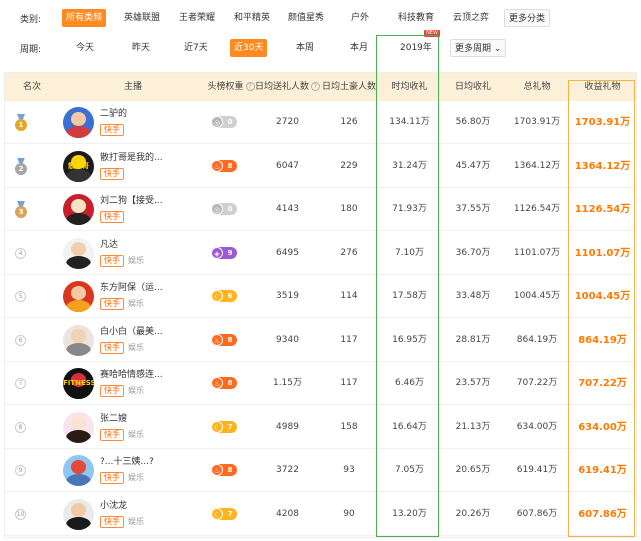 Image resolution: width=641 pixels, height=541 pixels. What do you see at coordinates (349, 122) in the screenshot?
I see `rich-cell: 126` at bounding box center [349, 122].